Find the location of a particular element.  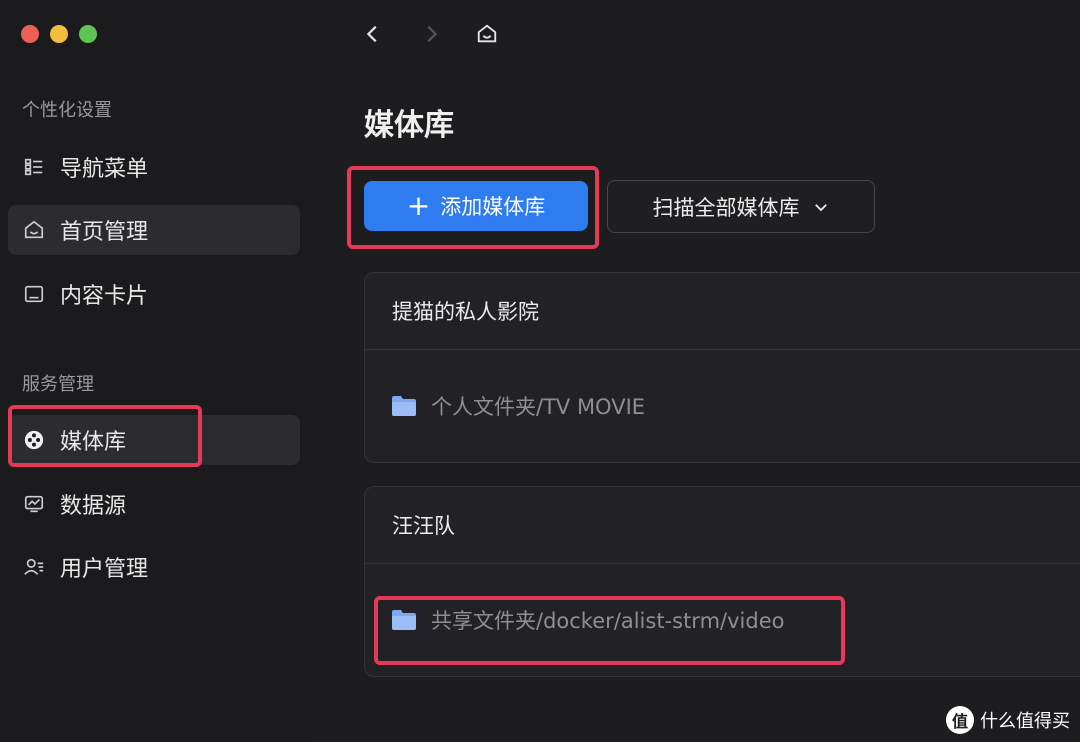

watermark: 值 什么值得买 is located at coordinates (1008, 720).